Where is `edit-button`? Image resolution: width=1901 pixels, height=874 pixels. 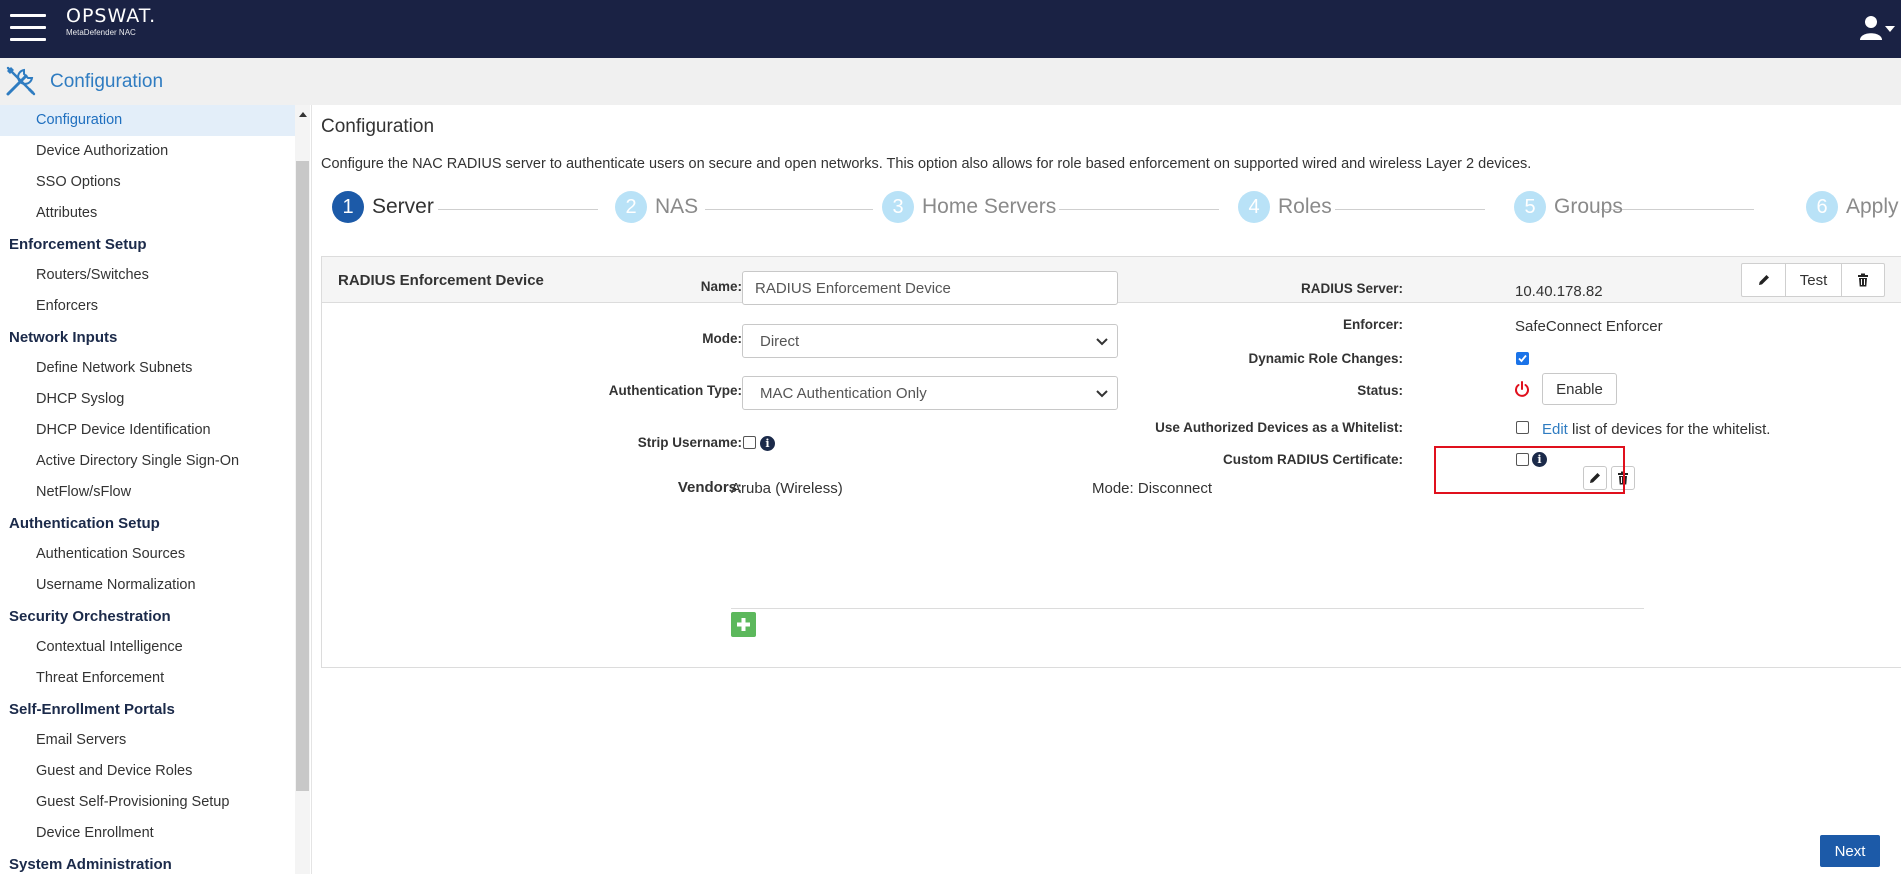
edit-button is located at coordinates (1764, 280).